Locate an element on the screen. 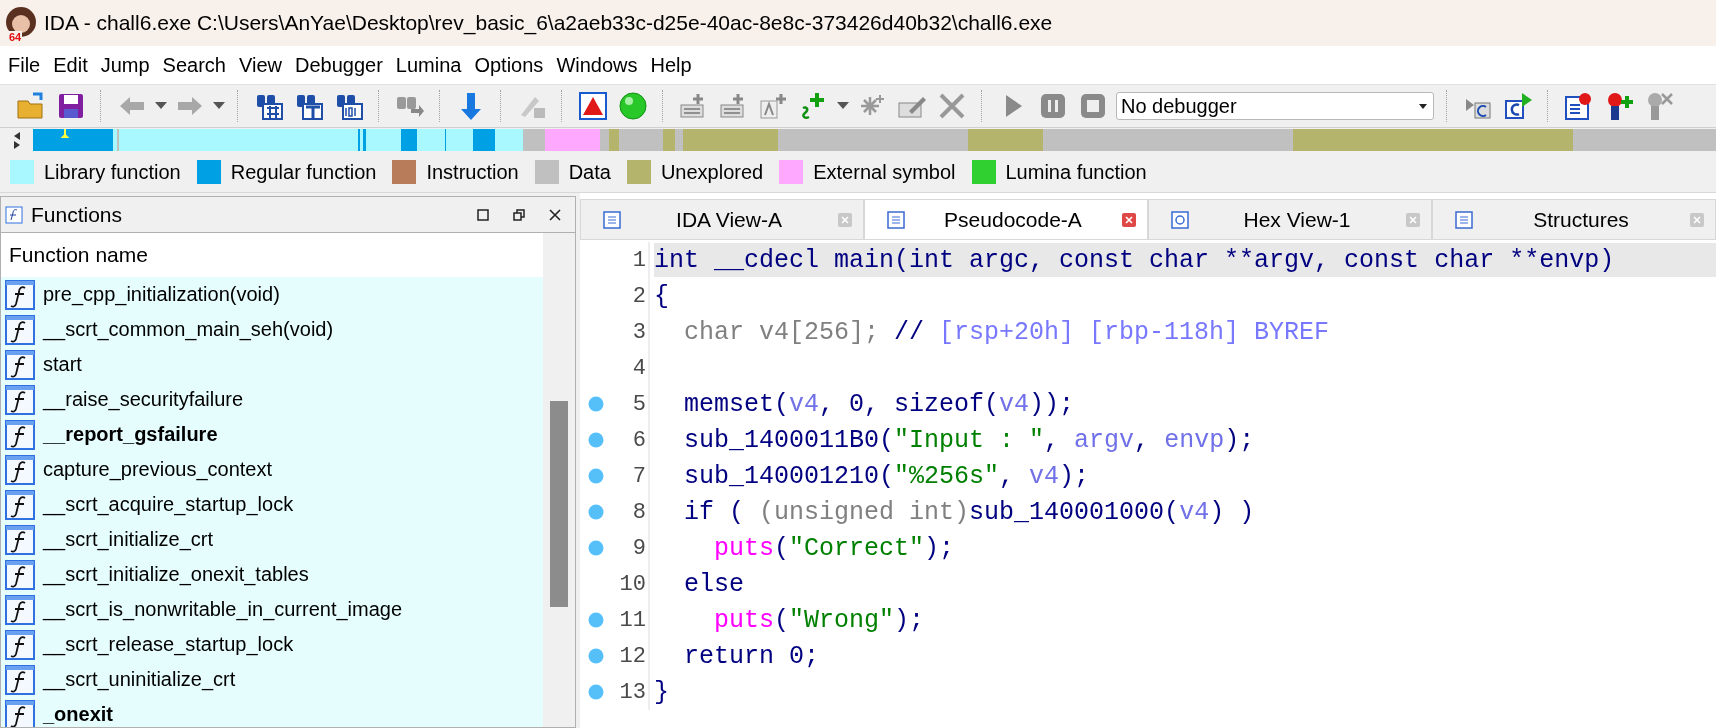  line-number: 2 is located at coordinates (639, 296).